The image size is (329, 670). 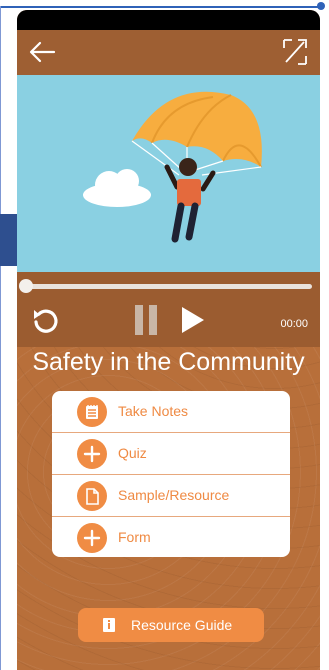 I want to click on background-panel, so click(x=9, y=240).